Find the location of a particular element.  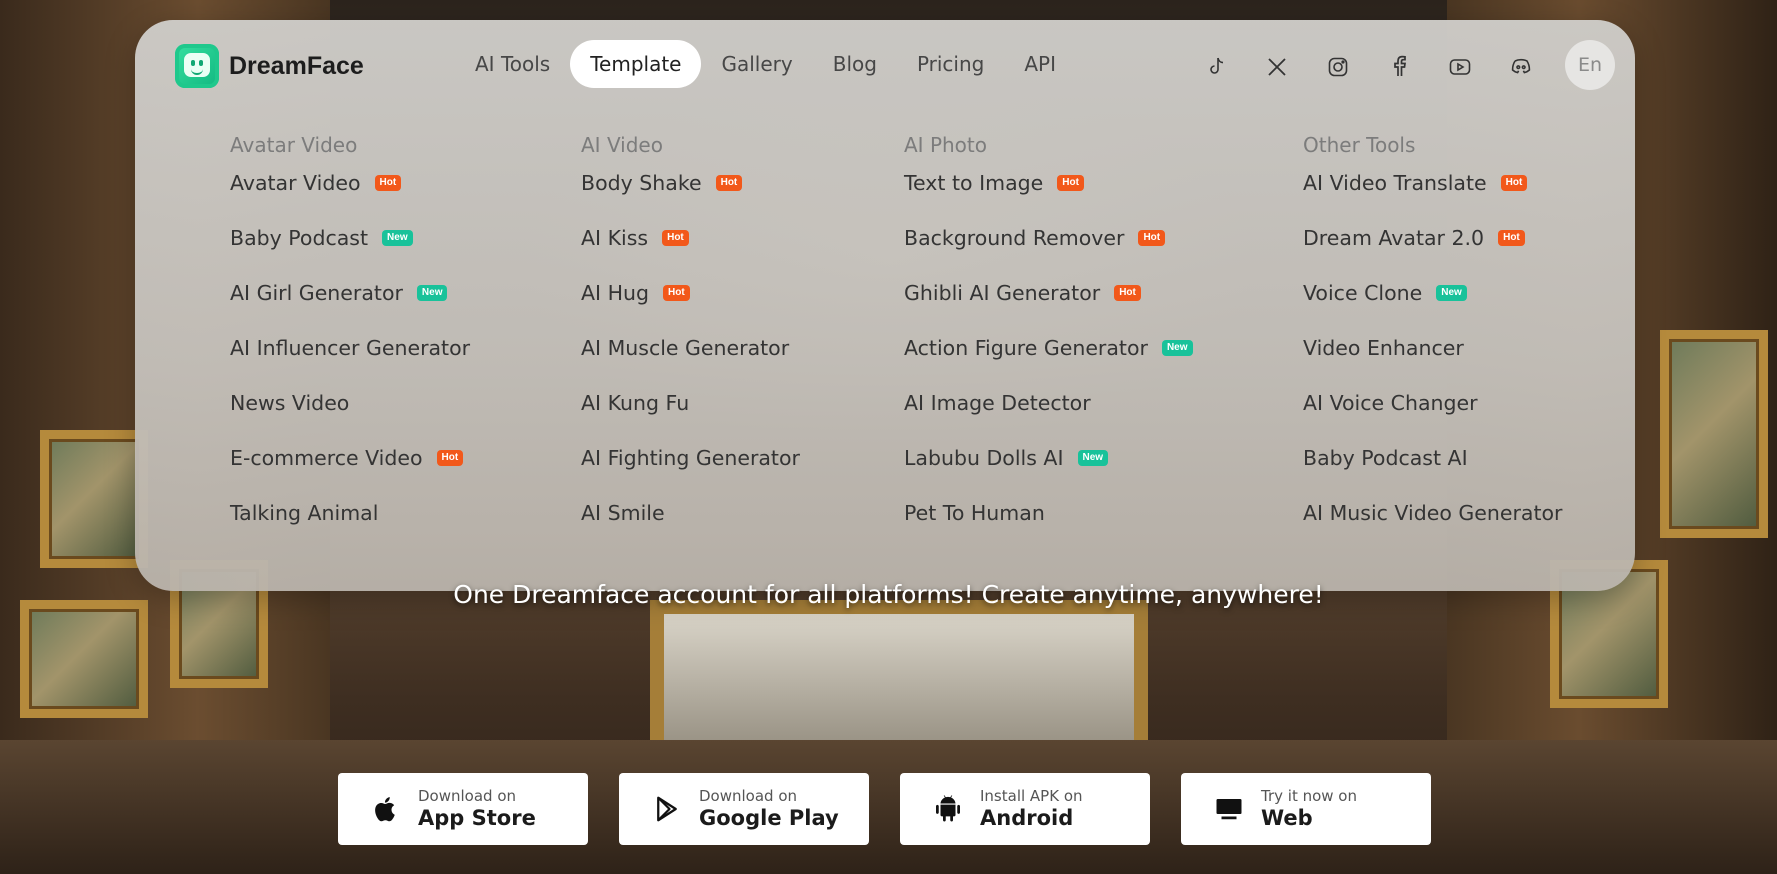

apple-icon is located at coordinates (386, 809).